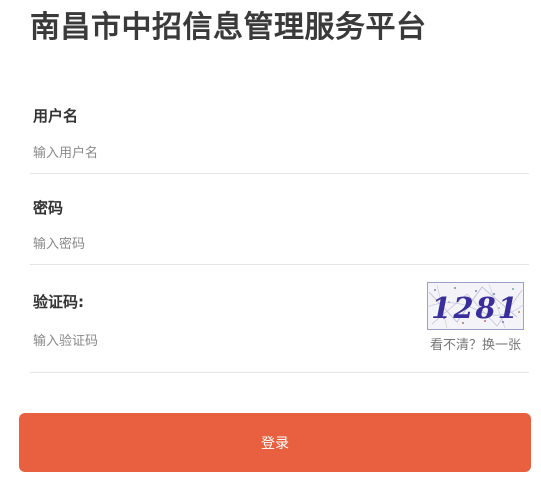 This screenshot has height=485, width=541. Describe the element at coordinates (181, 341) in the screenshot. I see `captcha-input` at that location.